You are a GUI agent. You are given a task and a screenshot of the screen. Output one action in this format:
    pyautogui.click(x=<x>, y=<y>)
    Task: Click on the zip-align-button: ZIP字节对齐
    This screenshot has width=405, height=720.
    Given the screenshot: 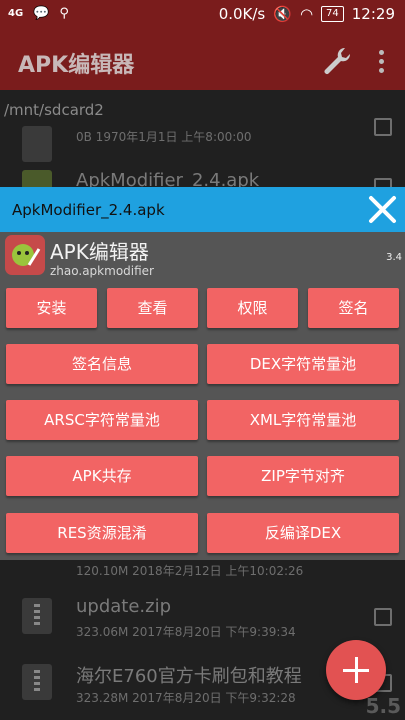 What is the action you would take?
    pyautogui.click(x=303, y=476)
    